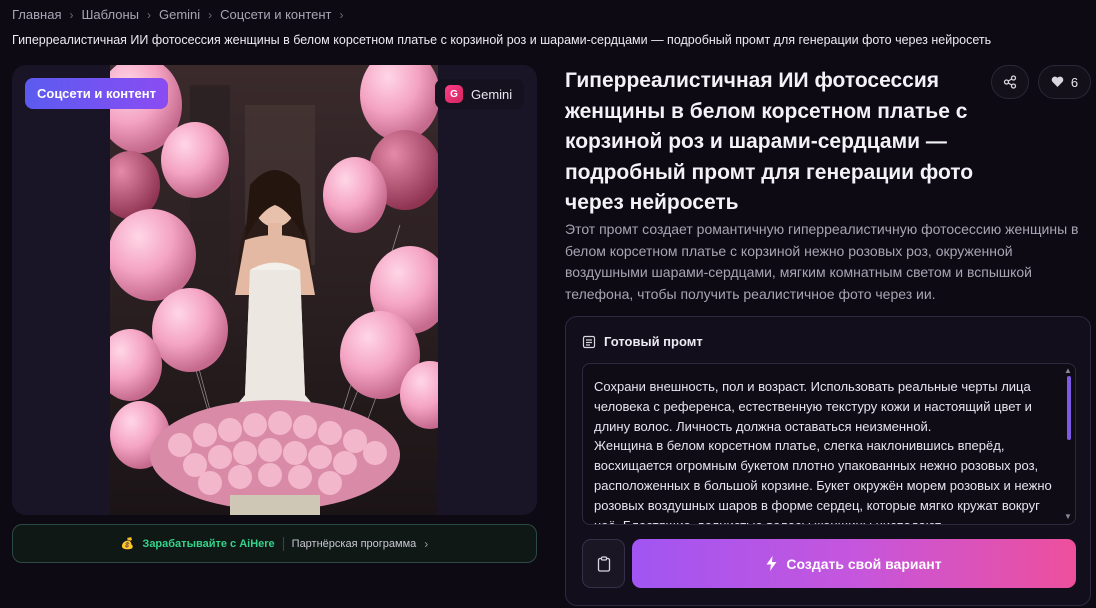 Image resolution: width=1096 pixels, height=608 pixels. I want to click on scrollbar-thumb, so click(1069, 408).